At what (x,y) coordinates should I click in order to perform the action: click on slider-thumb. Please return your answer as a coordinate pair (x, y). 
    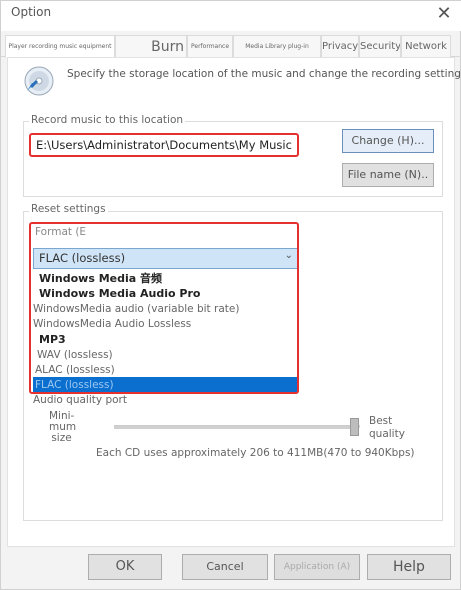
    Looking at the image, I should click on (354, 427).